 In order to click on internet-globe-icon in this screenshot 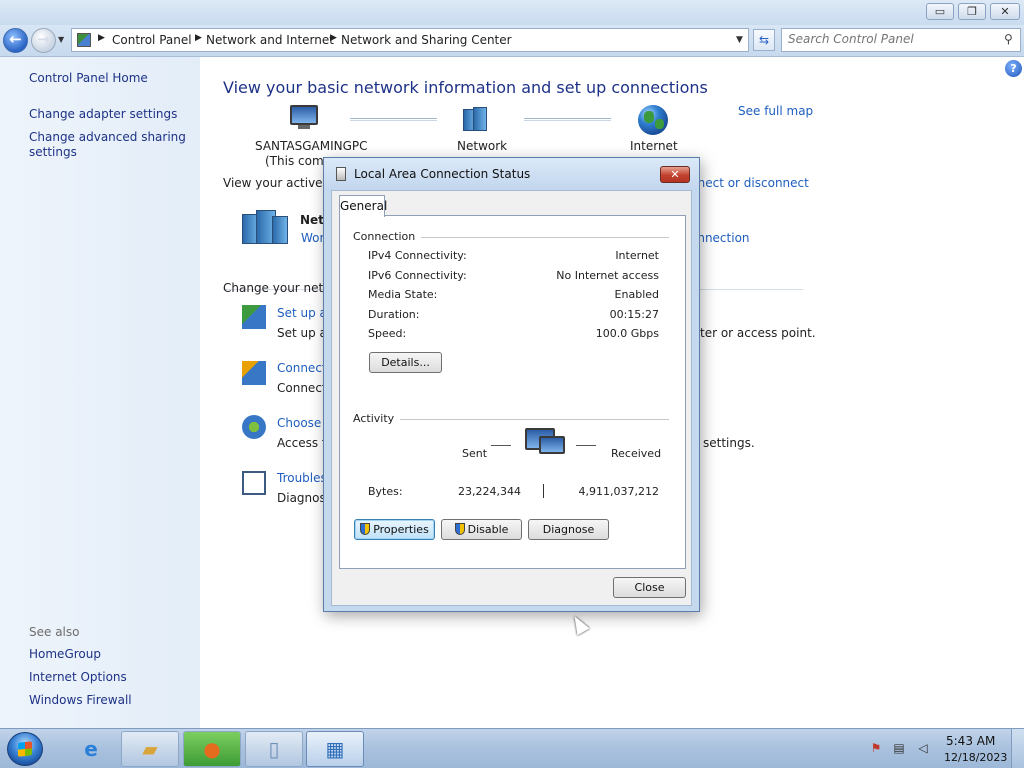, I will do `click(653, 120)`.